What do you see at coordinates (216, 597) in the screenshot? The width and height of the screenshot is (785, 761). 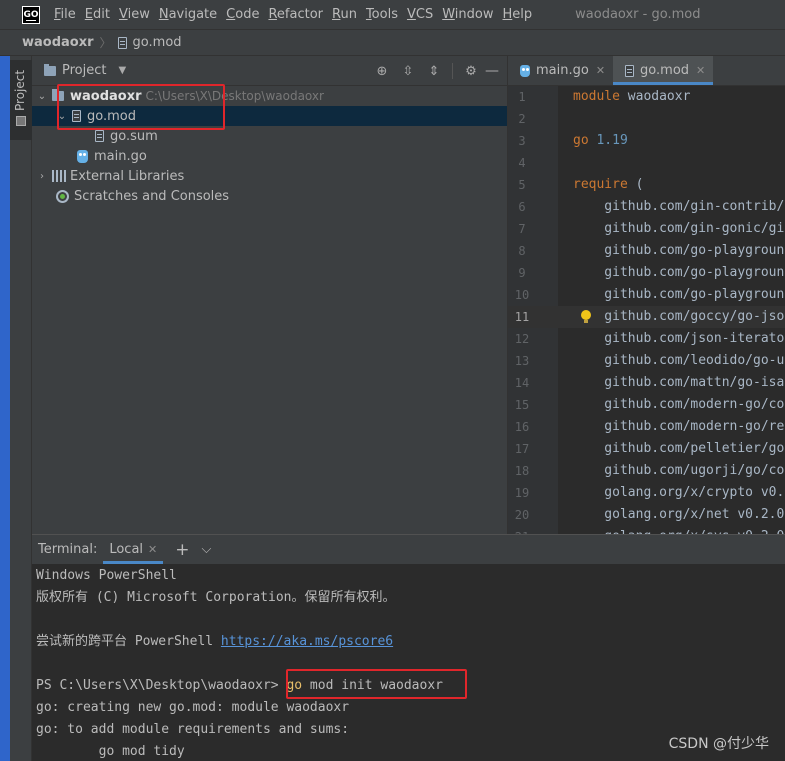 I see `terminal-line: 版权所有 (C) Microsoft Corporation。保留所有权利。` at bounding box center [216, 597].